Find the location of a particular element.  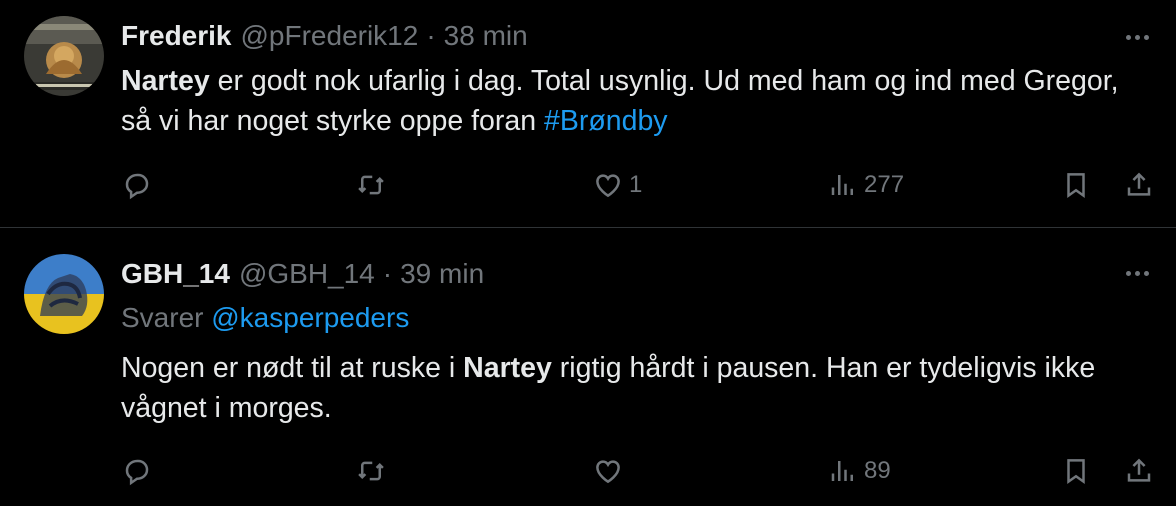

replying-label: Svarer is located at coordinates (166, 317).